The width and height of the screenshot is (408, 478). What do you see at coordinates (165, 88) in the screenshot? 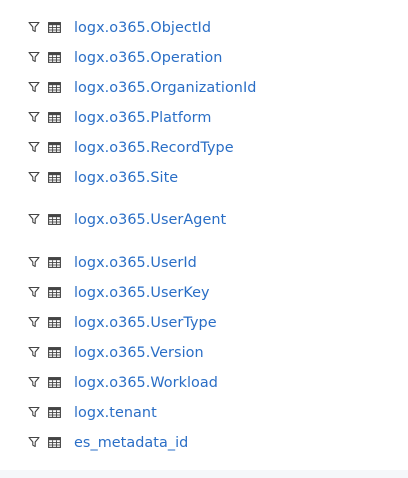
I see `field-name: logx.o365.OrganizationId` at bounding box center [165, 88].